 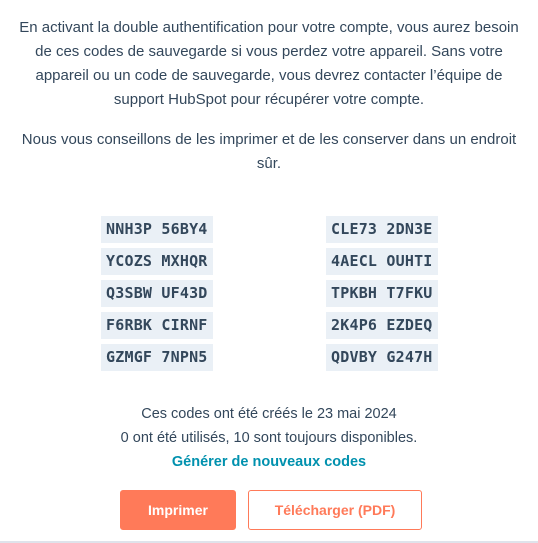 I want to click on backup-code: QDVBY G247H, so click(x=382, y=357).